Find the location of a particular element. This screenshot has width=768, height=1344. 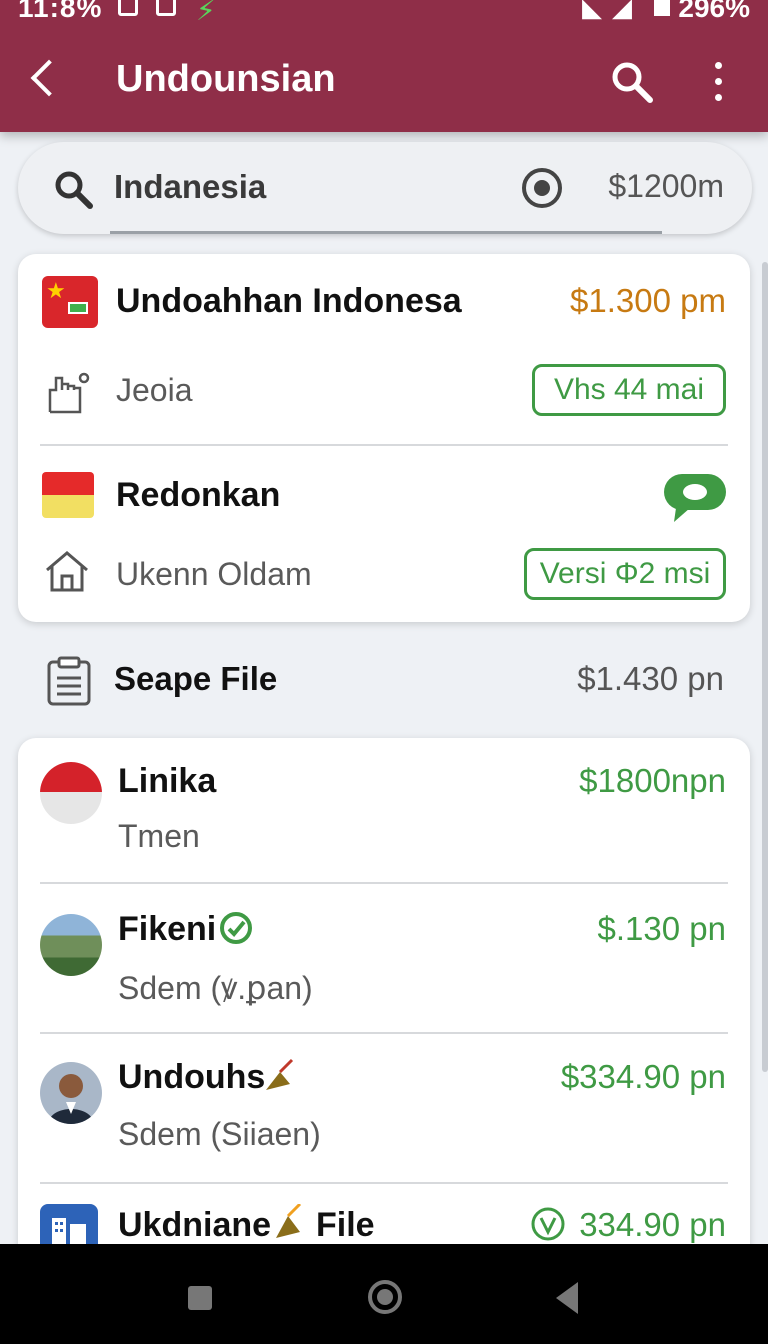

list-item-amount: $334.90 pn is located at coordinates (643, 1076).